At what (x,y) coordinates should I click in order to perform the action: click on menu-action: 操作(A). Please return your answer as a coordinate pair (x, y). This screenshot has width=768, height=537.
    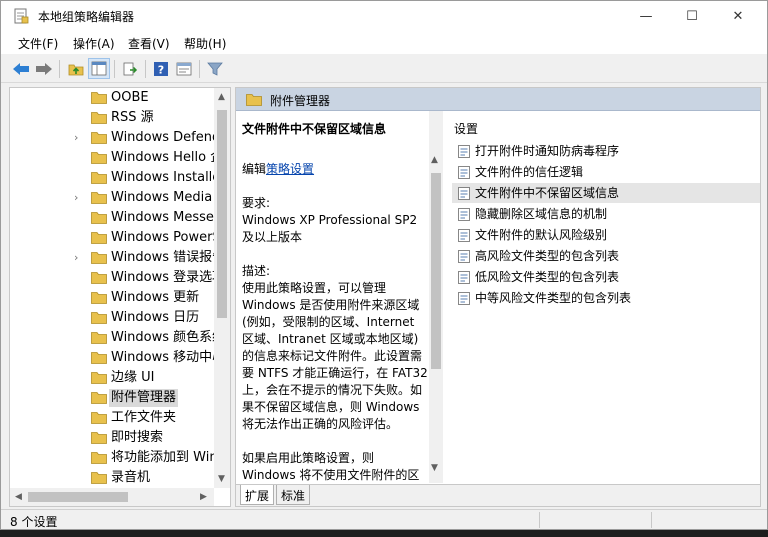
    Looking at the image, I should click on (94, 43).